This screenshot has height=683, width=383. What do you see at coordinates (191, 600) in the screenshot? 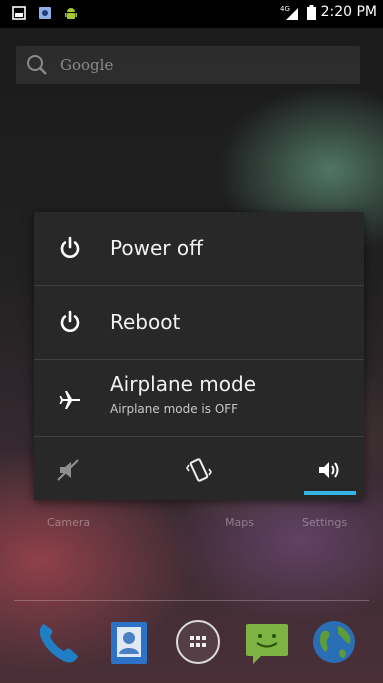
I see `dock-divider` at bounding box center [191, 600].